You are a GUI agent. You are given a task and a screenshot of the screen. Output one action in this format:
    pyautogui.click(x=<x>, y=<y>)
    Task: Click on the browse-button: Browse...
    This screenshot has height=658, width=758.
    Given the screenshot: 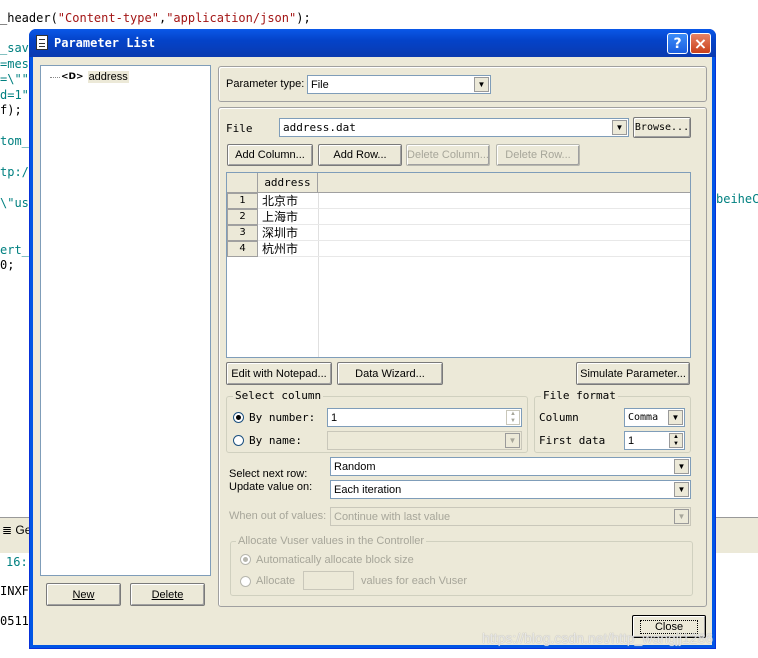 What is the action you would take?
    pyautogui.click(x=662, y=127)
    